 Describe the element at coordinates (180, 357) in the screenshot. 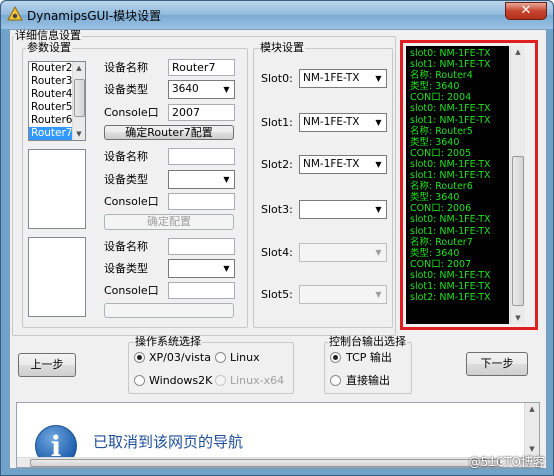

I see `os-xp-label: XP/03/vista` at that location.